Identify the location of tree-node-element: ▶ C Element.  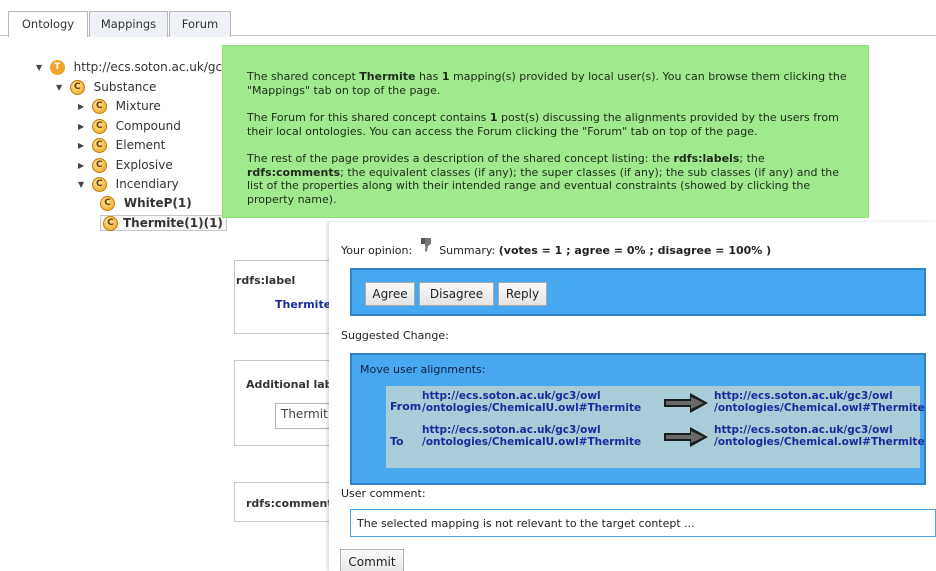
(121, 147).